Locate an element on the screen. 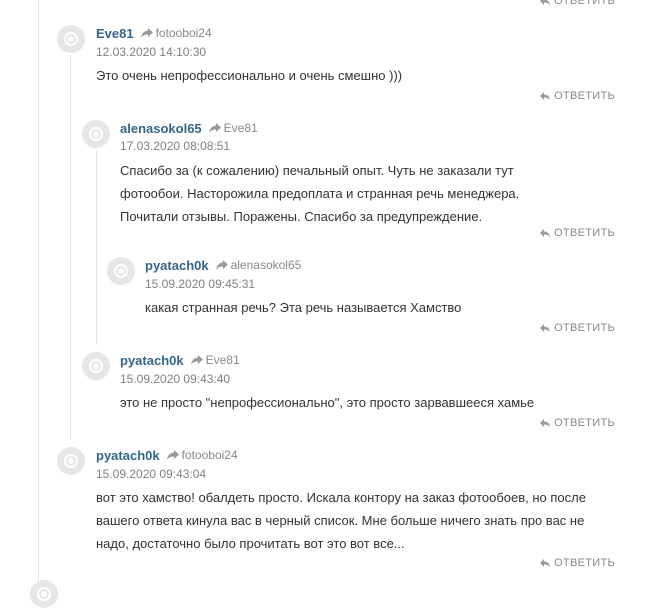  comment-date: 15.09.2020 09:43:04 is located at coordinates (151, 474).